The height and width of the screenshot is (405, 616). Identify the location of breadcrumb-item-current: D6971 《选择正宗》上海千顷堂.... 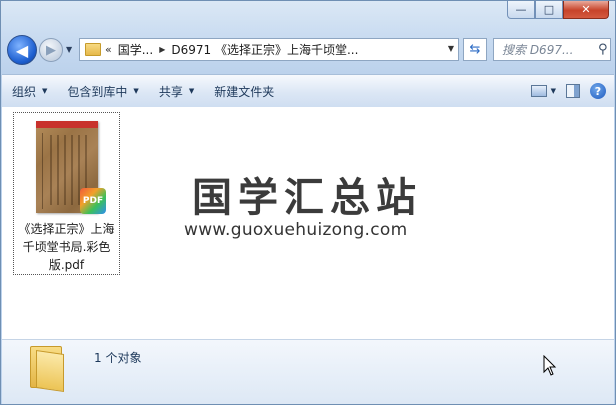
(264, 49).